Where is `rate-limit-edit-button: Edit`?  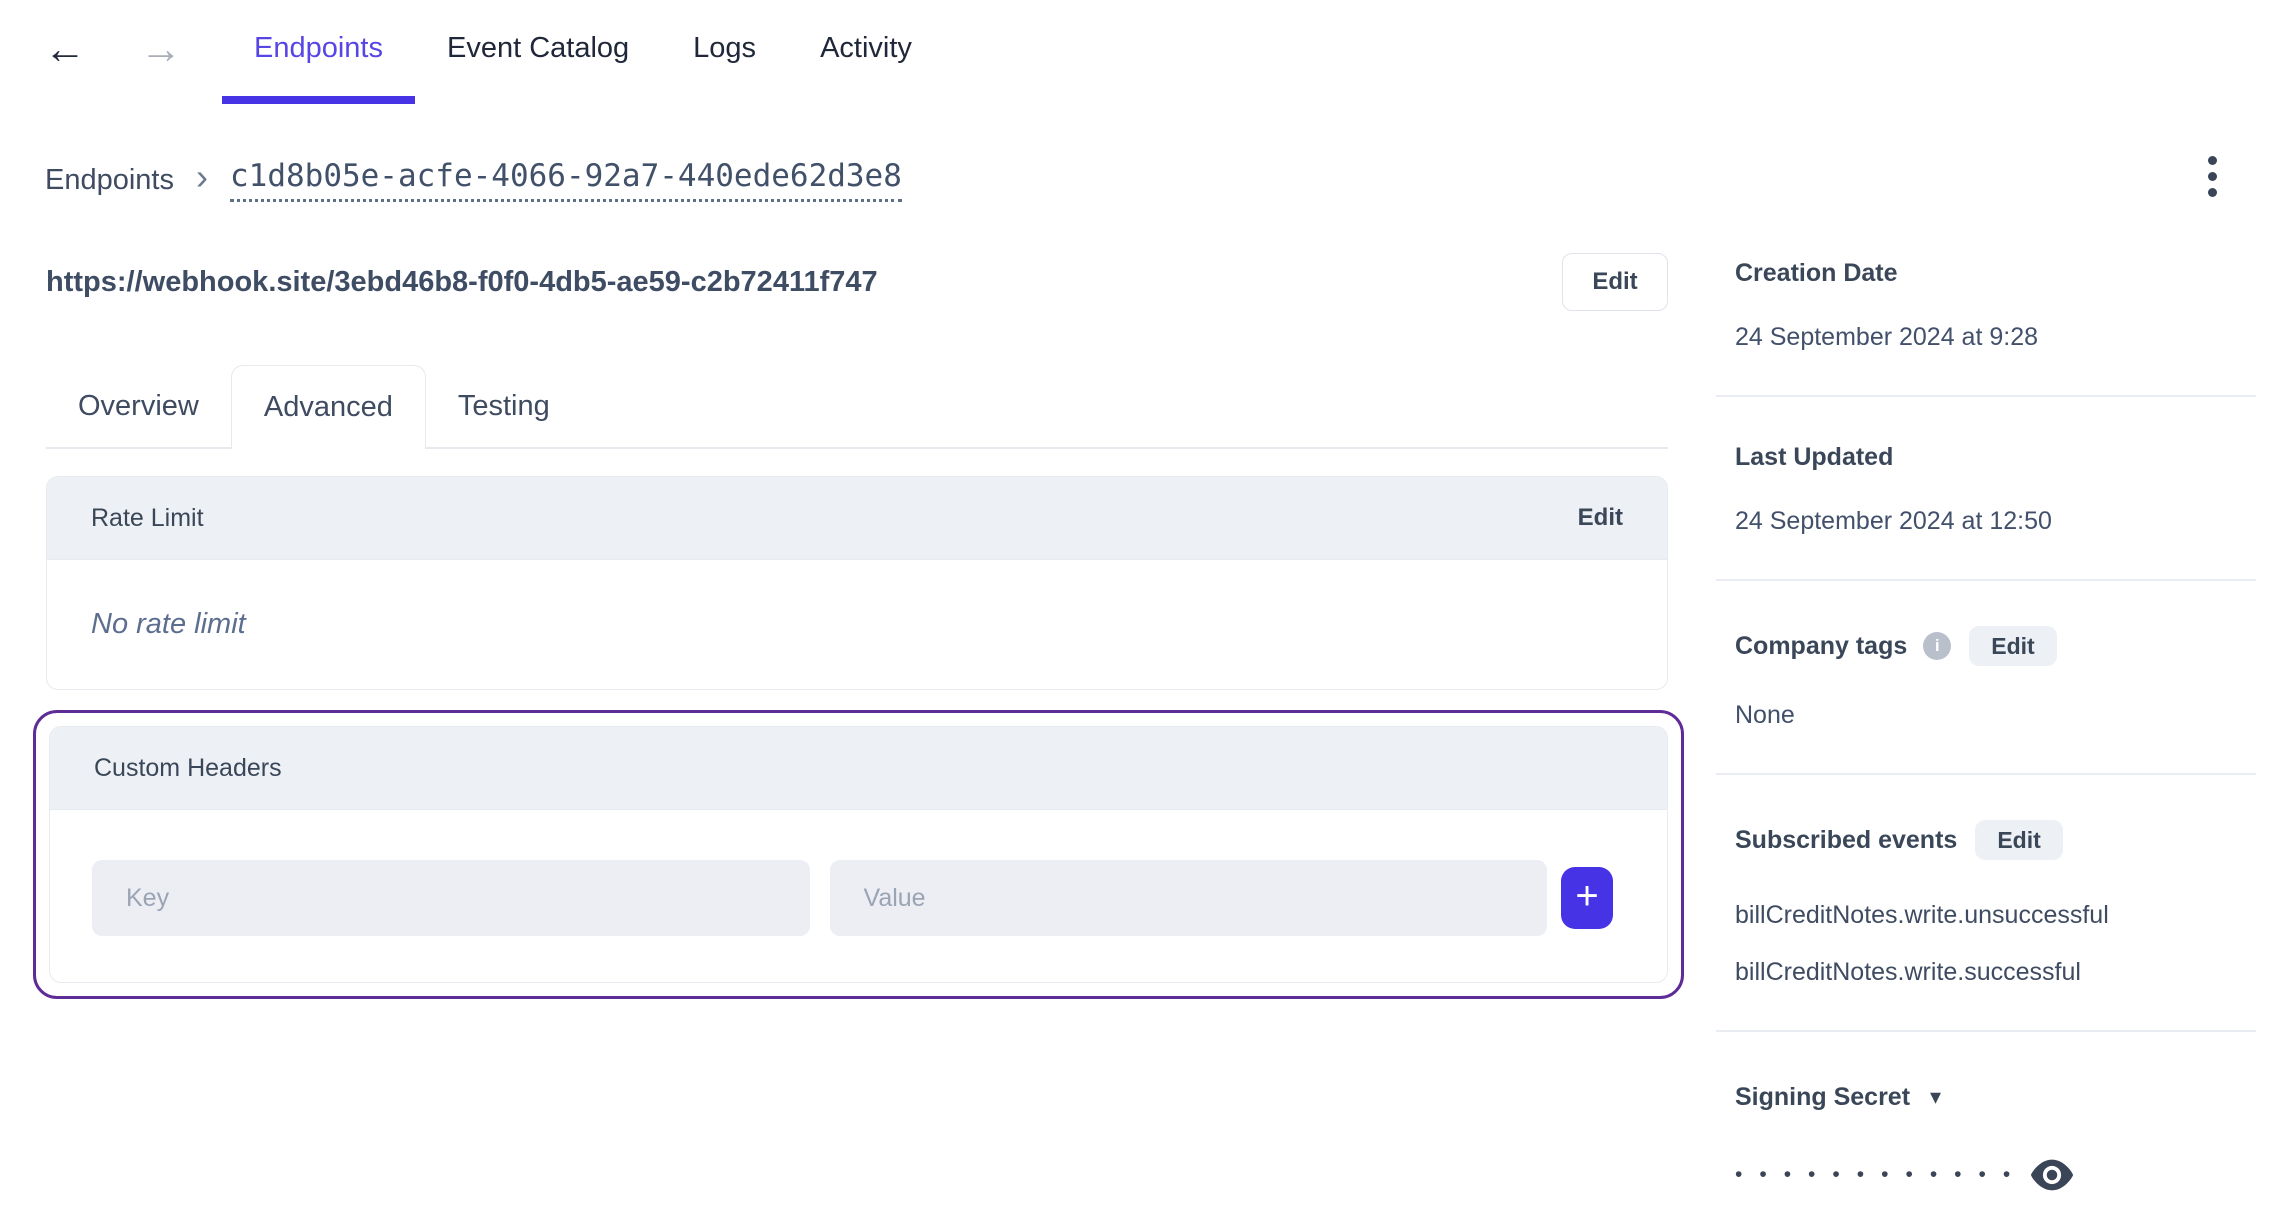 rate-limit-edit-button: Edit is located at coordinates (1600, 518).